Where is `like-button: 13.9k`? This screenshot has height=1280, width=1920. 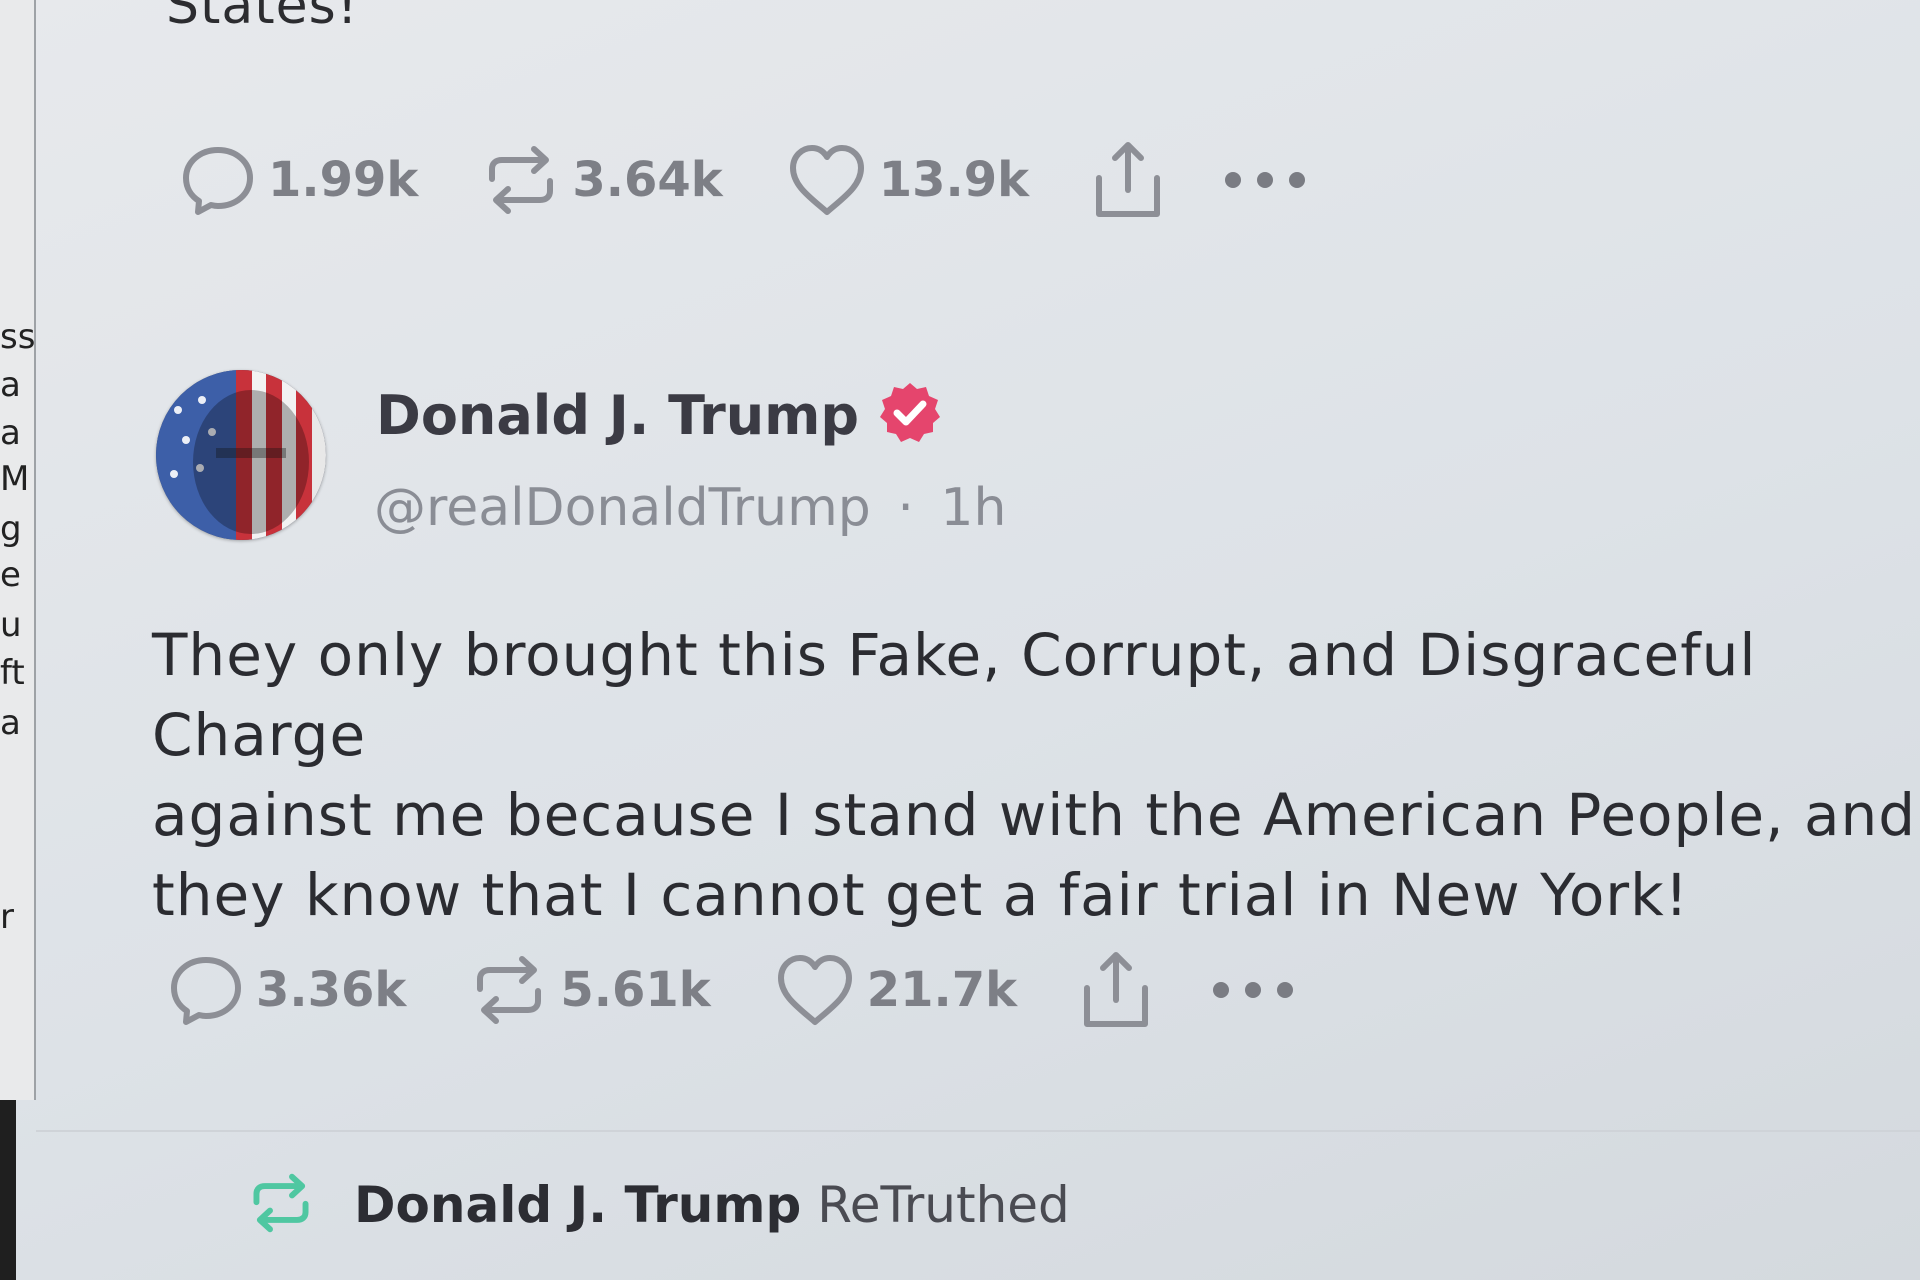
like-button: 13.9k is located at coordinates (908, 180).